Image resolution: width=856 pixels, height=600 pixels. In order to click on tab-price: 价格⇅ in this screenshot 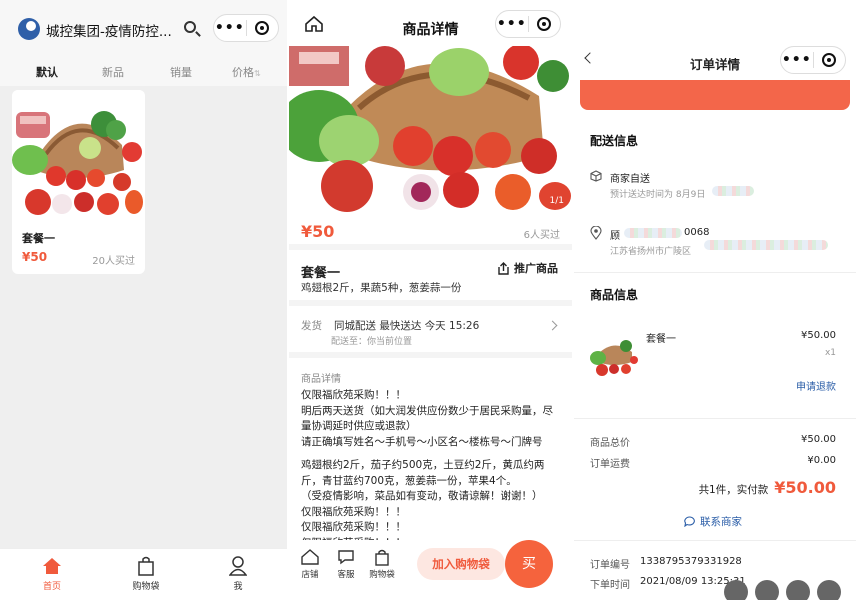, I will do `click(246, 72)`.